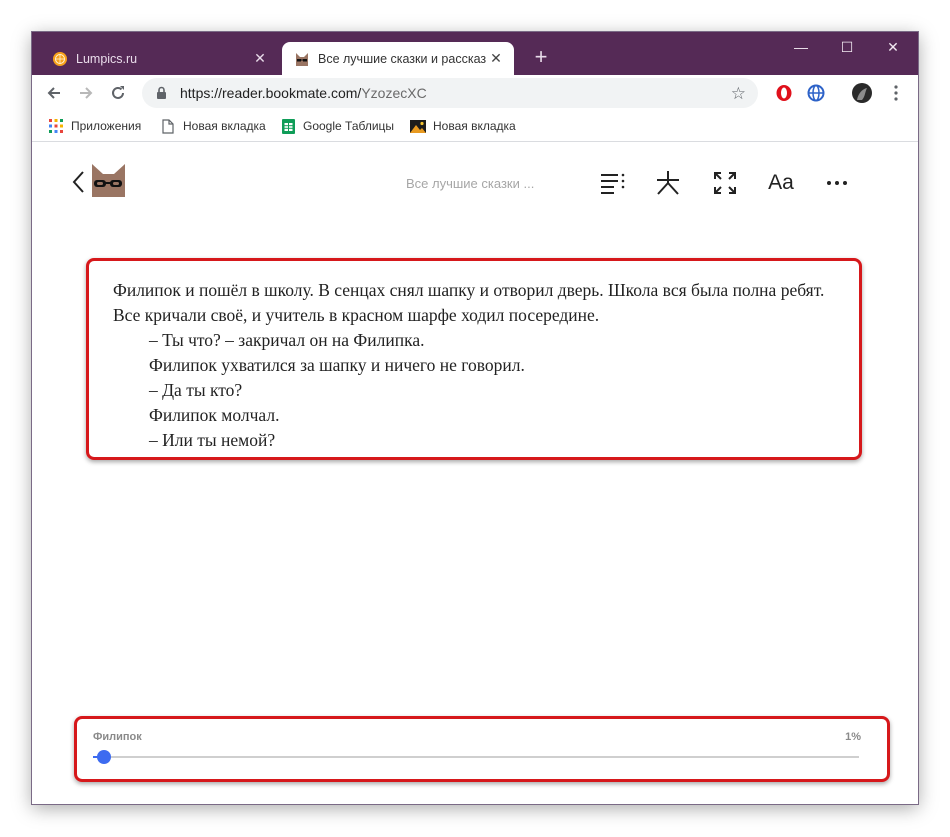 The image size is (950, 837). Describe the element at coordinates (214, 415) in the screenshot. I see `book-paragraph: Филипок молчал.` at that location.